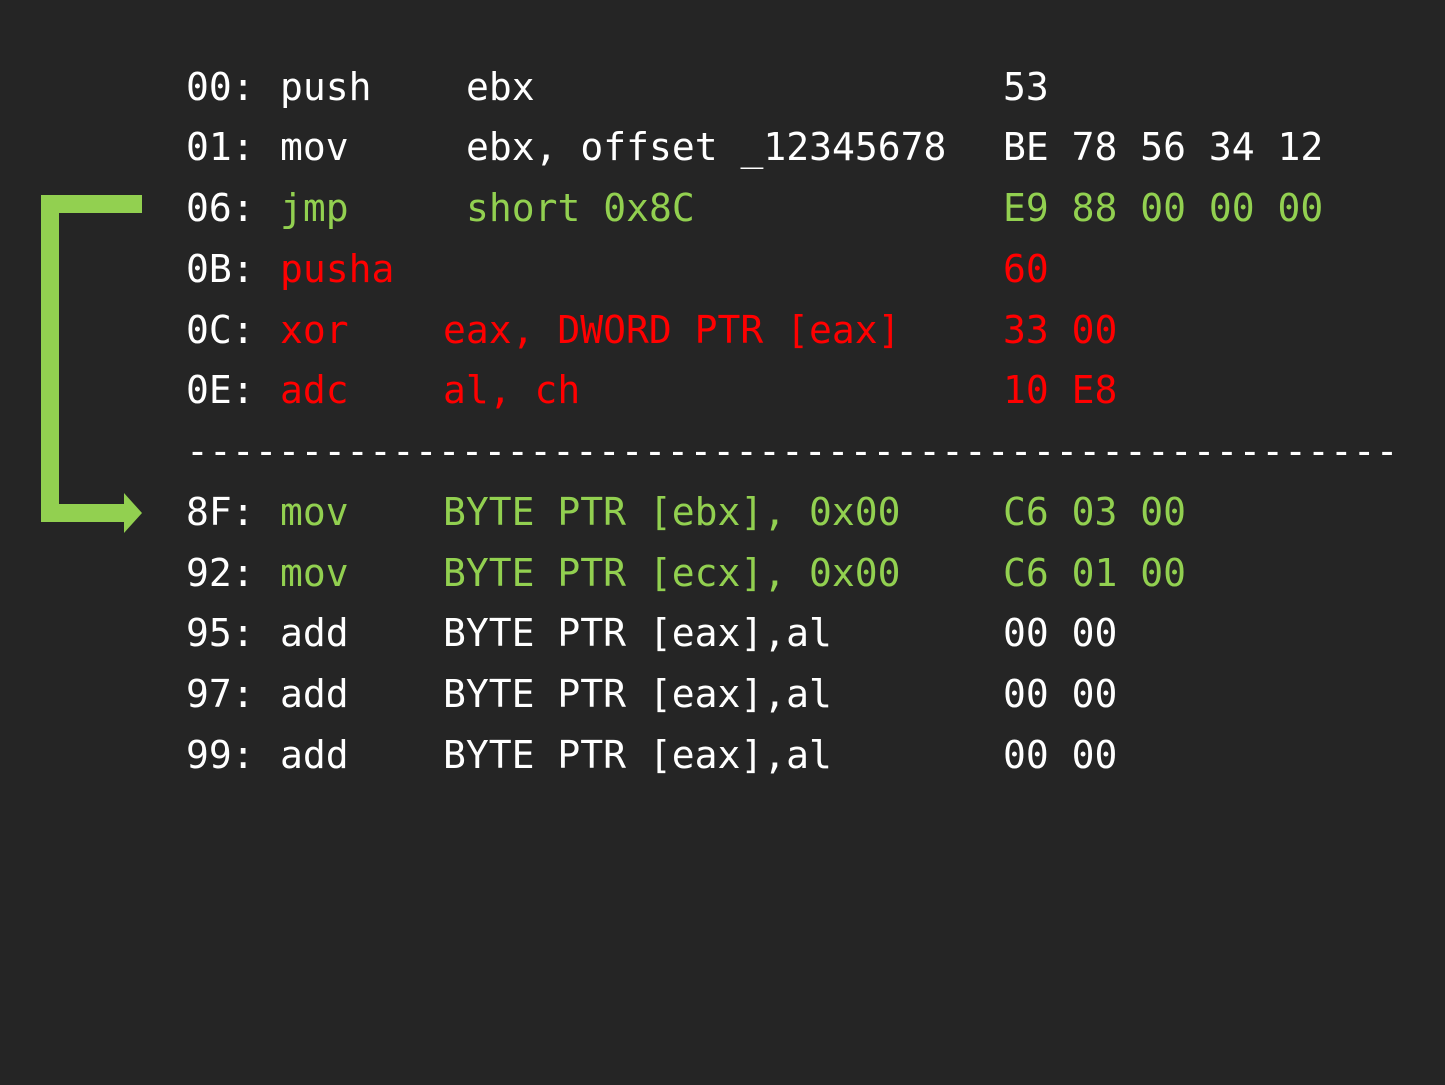  I want to click on line-address: 01:, so click(220, 147).